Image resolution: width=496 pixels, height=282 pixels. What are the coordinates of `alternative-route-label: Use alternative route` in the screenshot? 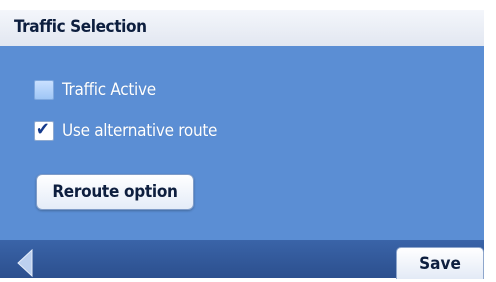 It's located at (140, 131).